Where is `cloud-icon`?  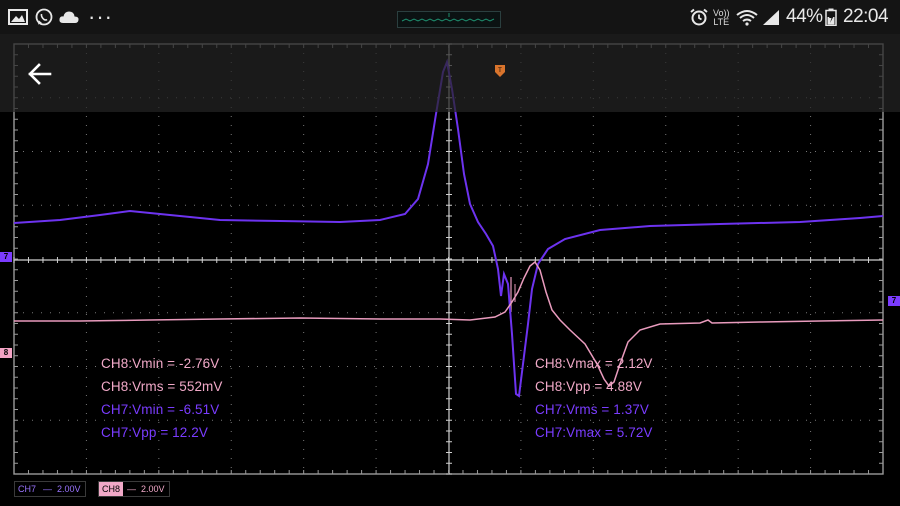
cloud-icon is located at coordinates (69, 17).